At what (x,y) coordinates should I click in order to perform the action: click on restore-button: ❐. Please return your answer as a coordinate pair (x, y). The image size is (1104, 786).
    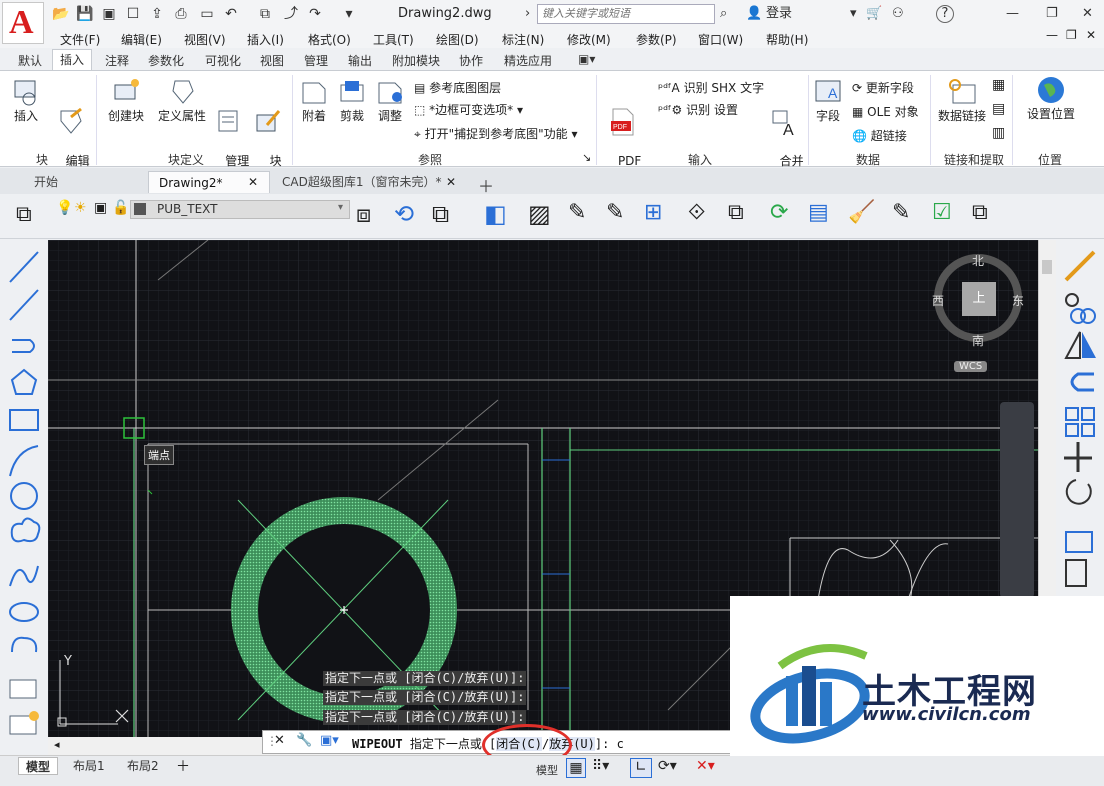
    Looking at the image, I should click on (1052, 14).